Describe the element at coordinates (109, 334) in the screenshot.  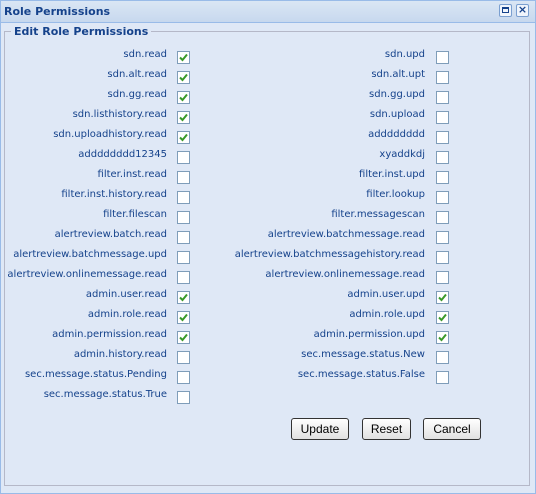
I see `permission-label-admin-permission-read: admin.permission.read` at that location.